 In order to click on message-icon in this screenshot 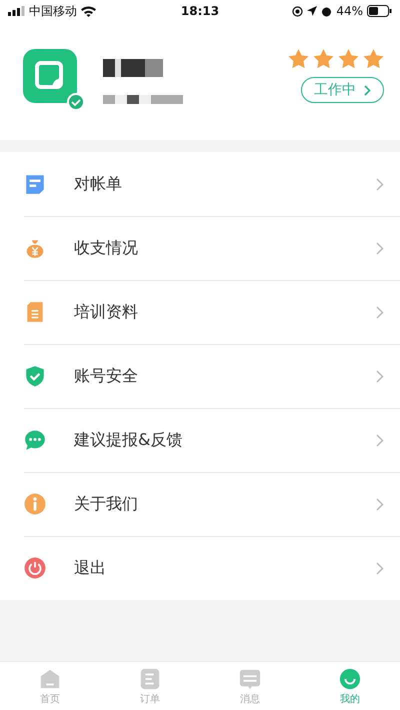, I will do `click(250, 679)`.